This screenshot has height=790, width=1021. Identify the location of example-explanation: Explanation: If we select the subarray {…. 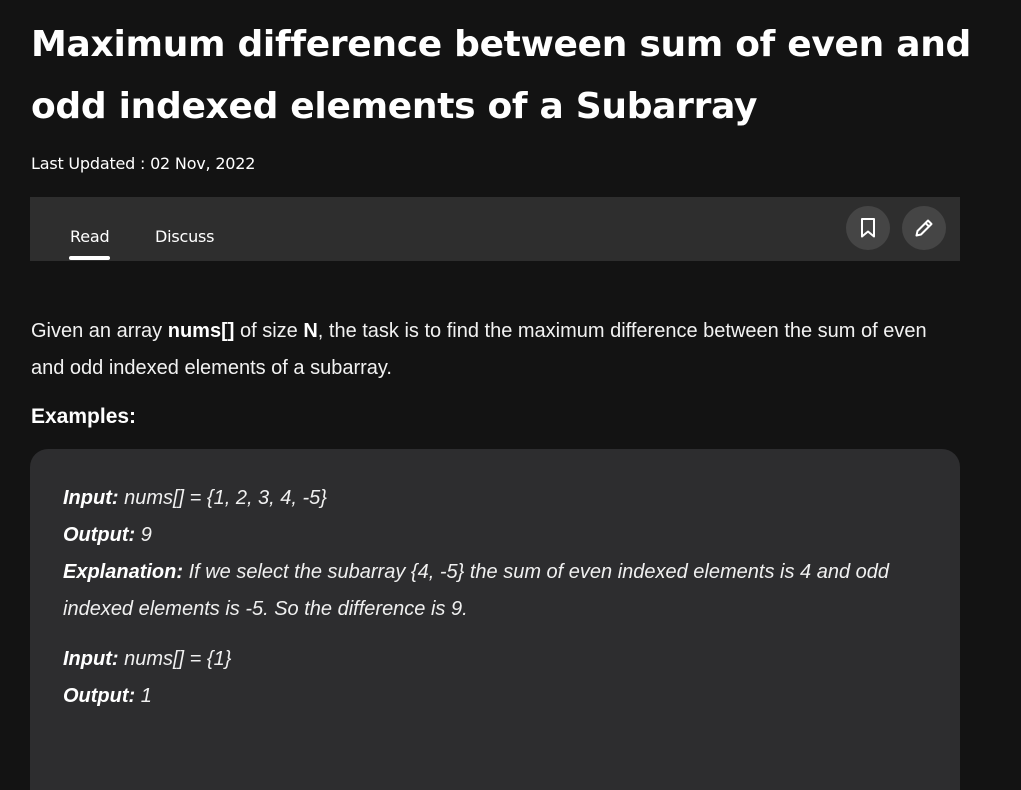
(493, 591).